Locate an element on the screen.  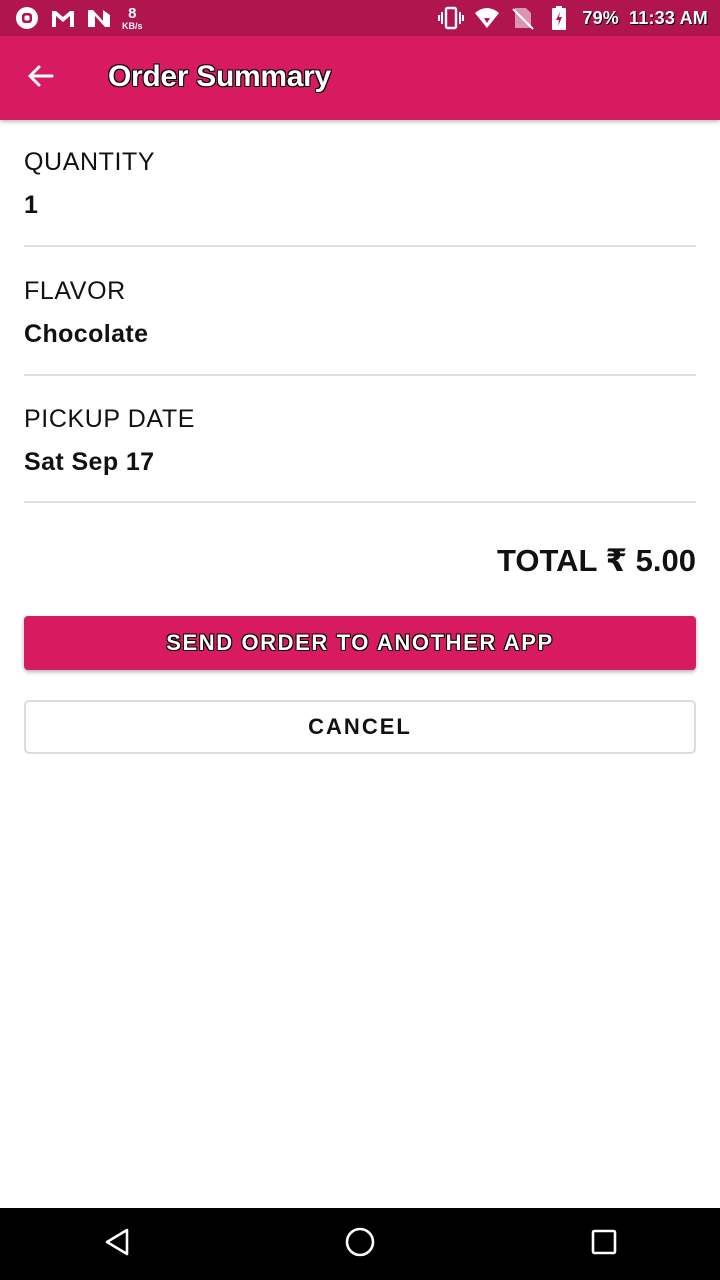
flavor-label: FLAVOR is located at coordinates (75, 291).